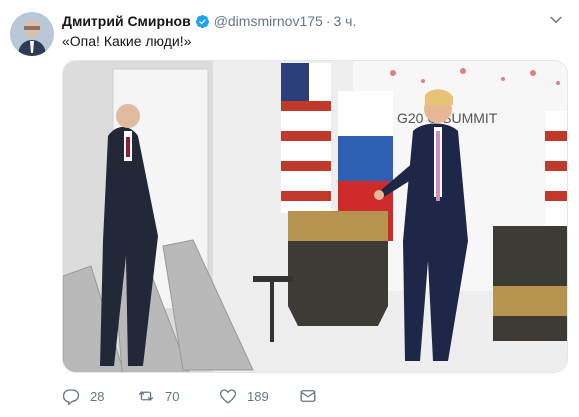 Image resolution: width=579 pixels, height=417 pixels. I want to click on retweet-button: 70, so click(178, 396).